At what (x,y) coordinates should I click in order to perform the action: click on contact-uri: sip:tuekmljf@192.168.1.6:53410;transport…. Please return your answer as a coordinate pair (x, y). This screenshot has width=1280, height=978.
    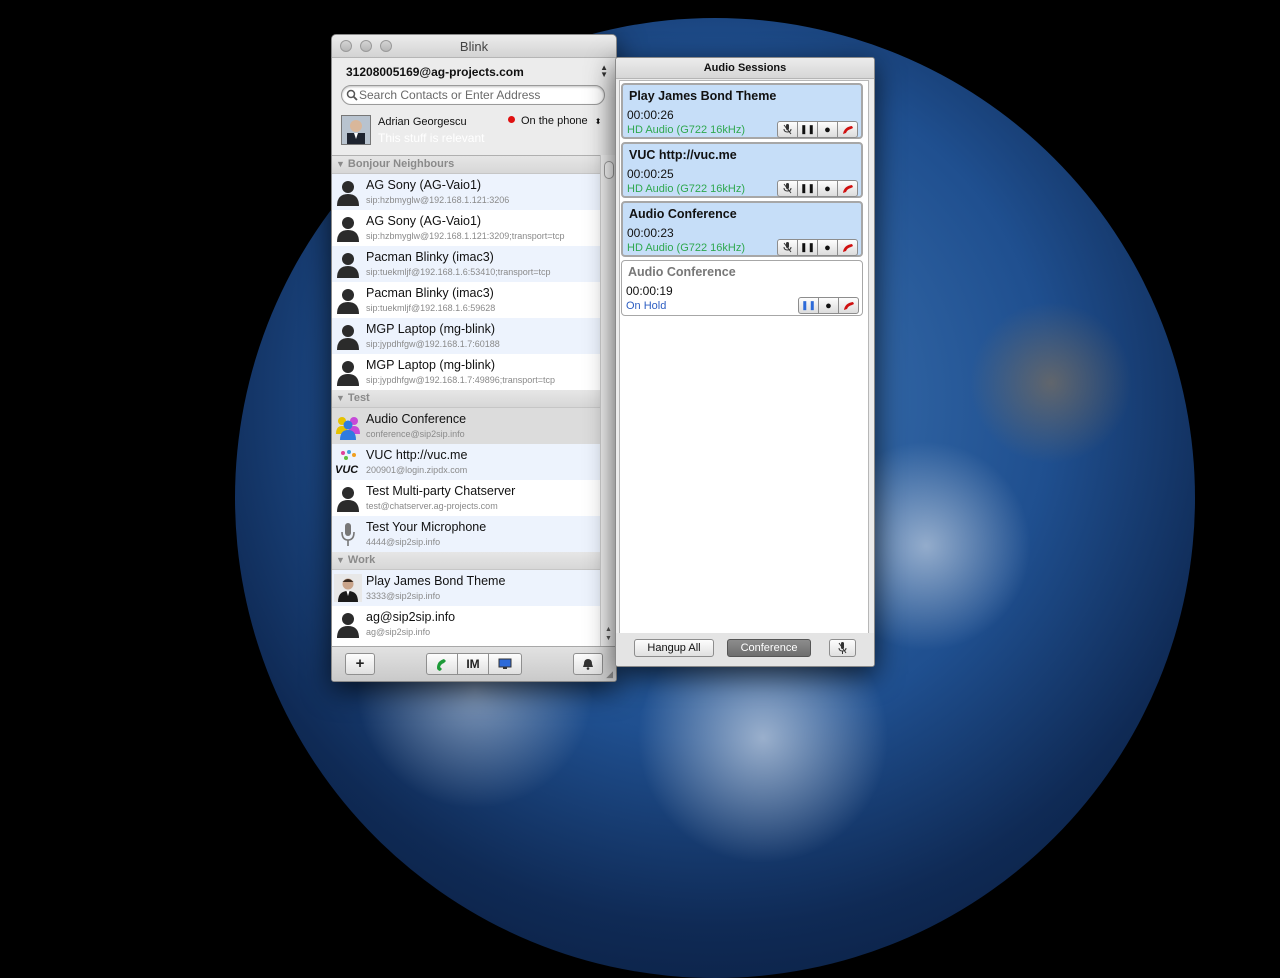
    Looking at the image, I should click on (458, 272).